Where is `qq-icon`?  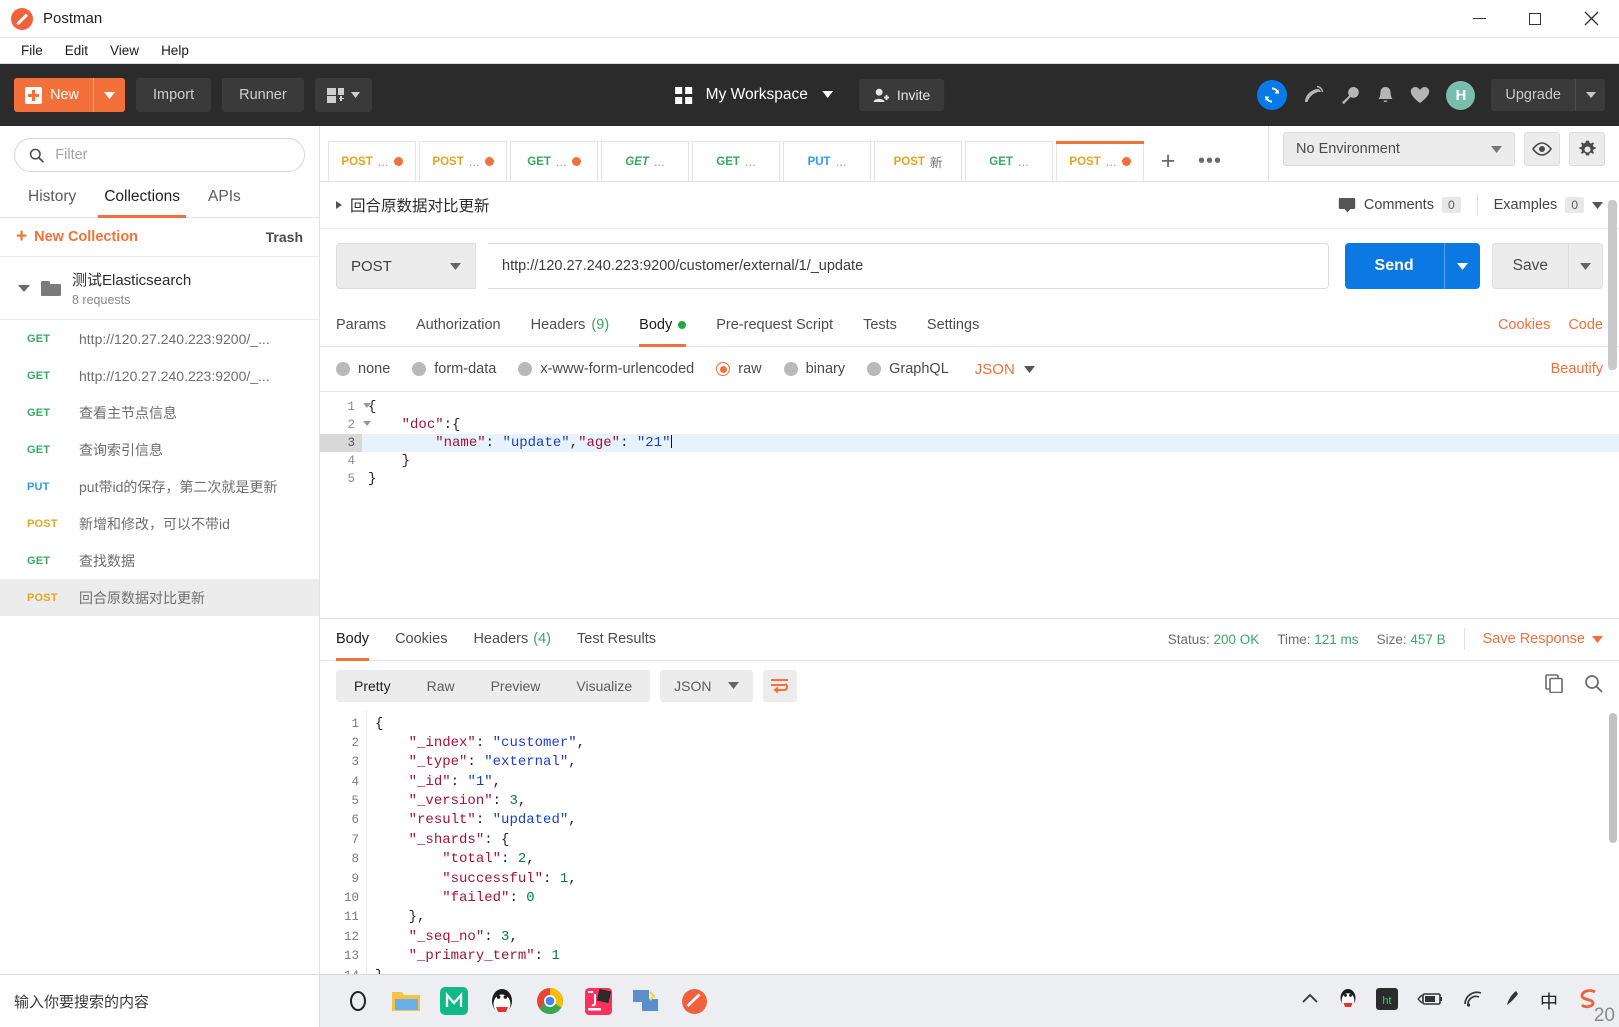 qq-icon is located at coordinates (502, 1001).